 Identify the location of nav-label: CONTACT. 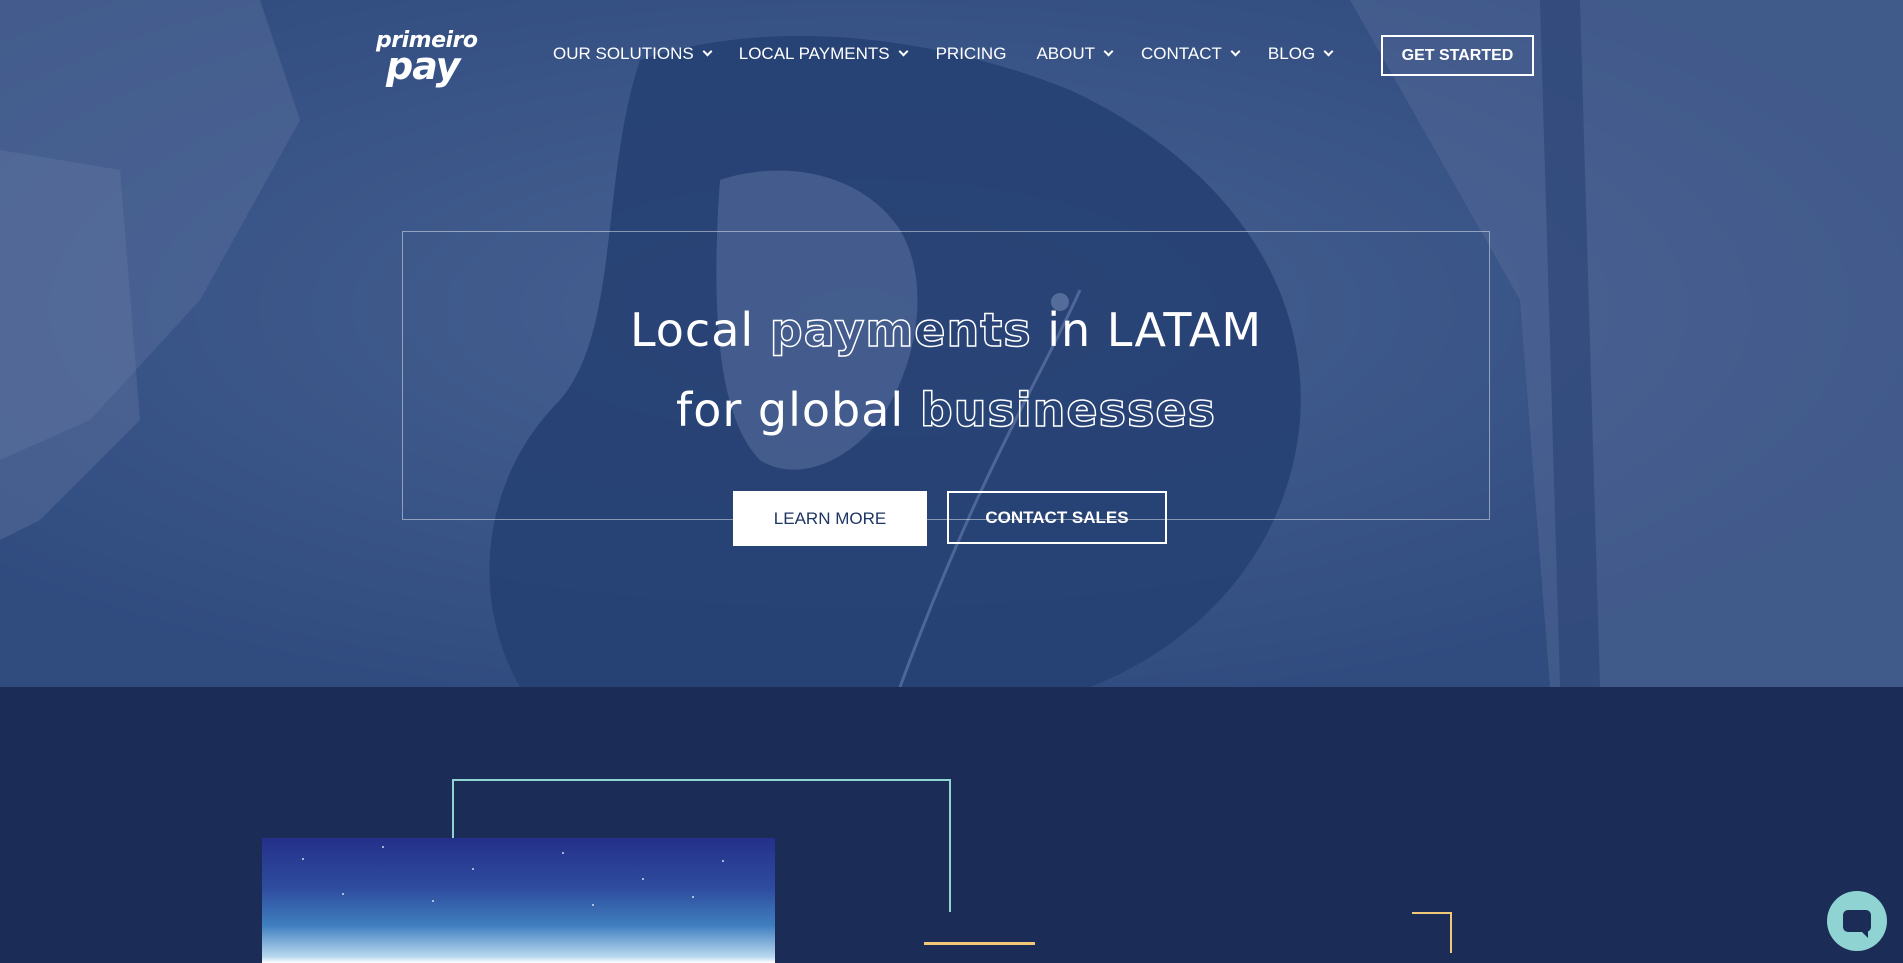
(1181, 53).